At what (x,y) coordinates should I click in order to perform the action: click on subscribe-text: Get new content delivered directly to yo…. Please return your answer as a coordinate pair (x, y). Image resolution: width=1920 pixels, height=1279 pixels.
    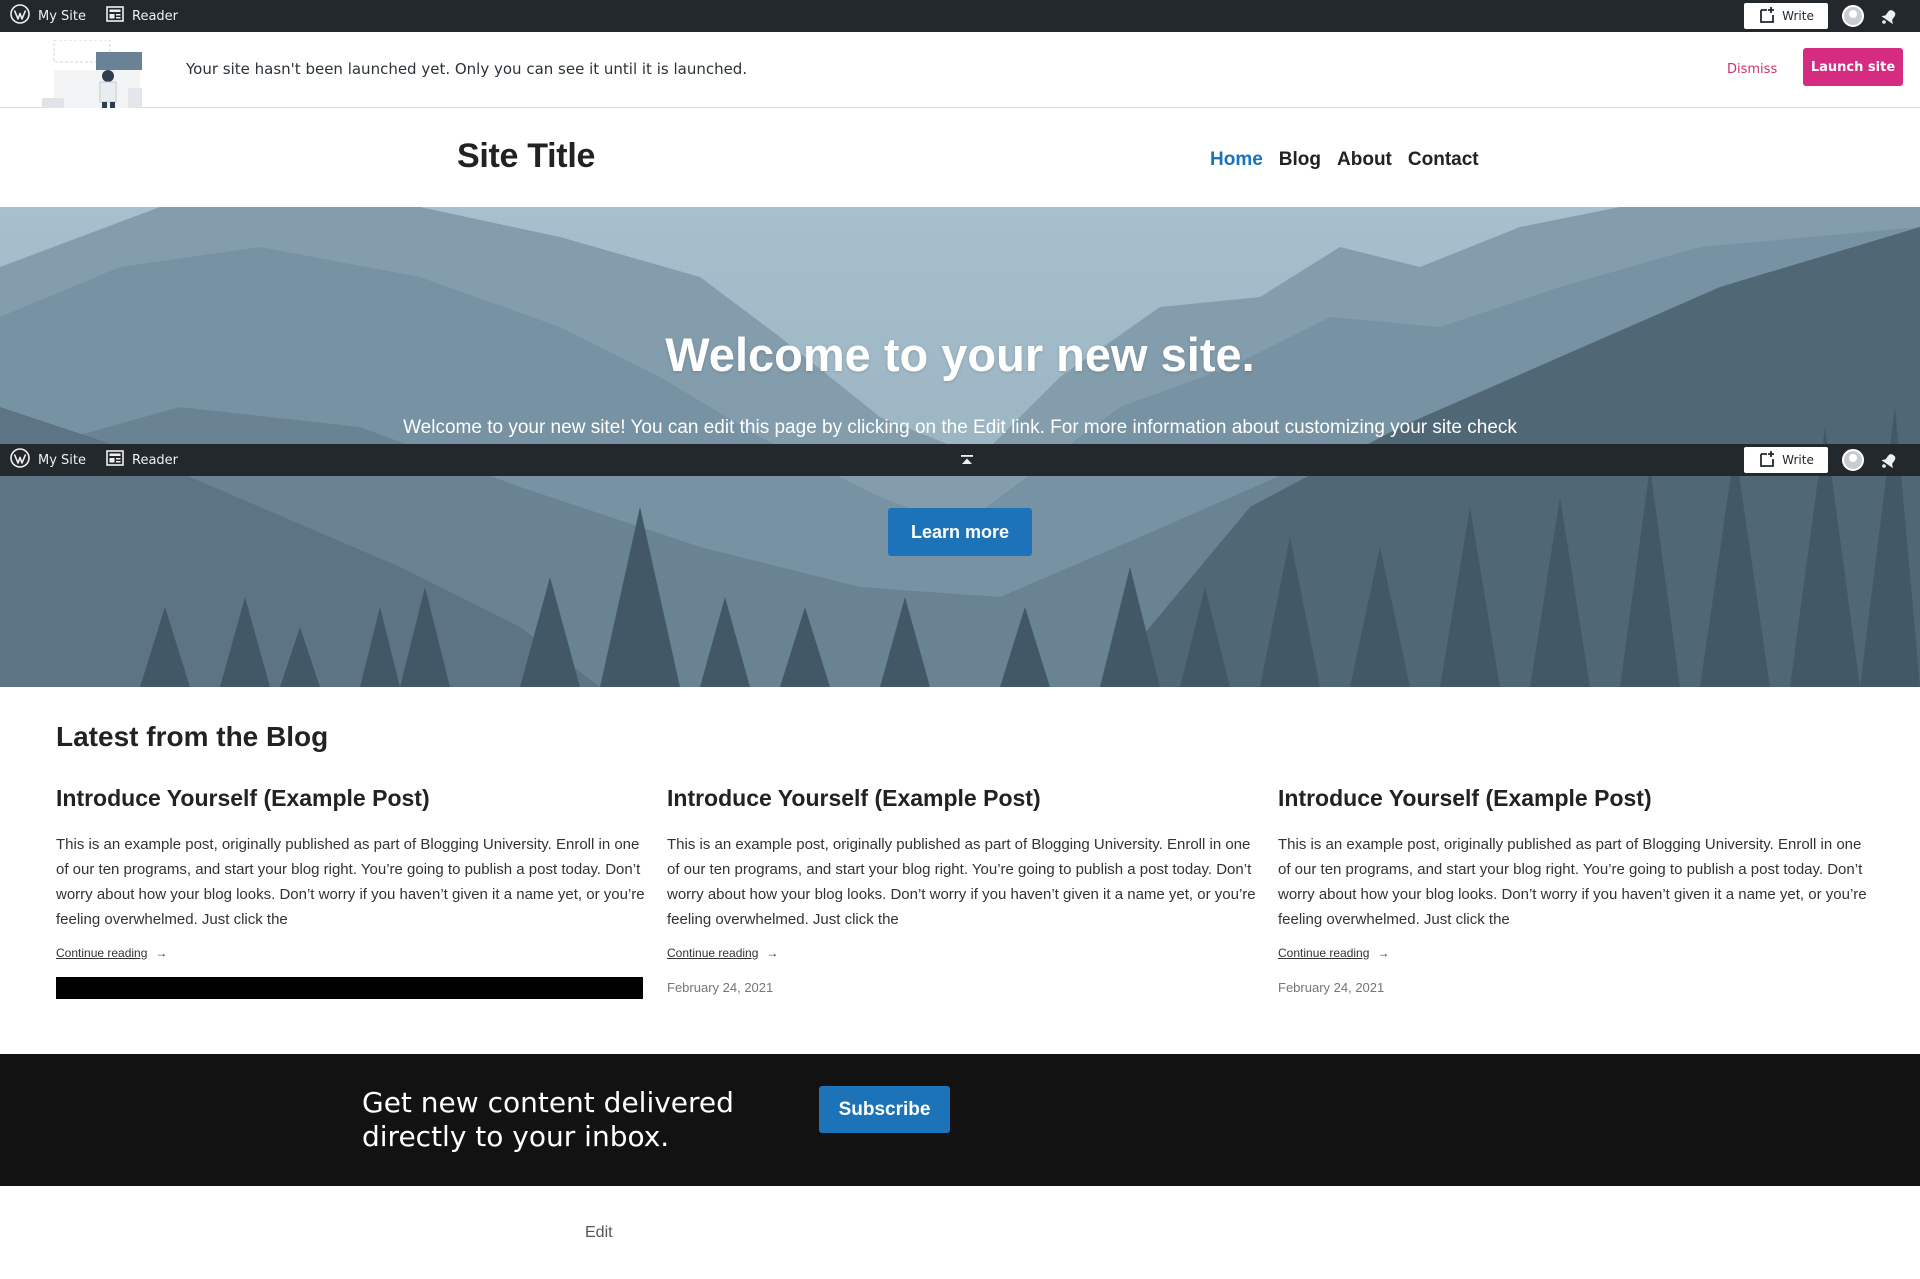
    Looking at the image, I should click on (572, 1120).